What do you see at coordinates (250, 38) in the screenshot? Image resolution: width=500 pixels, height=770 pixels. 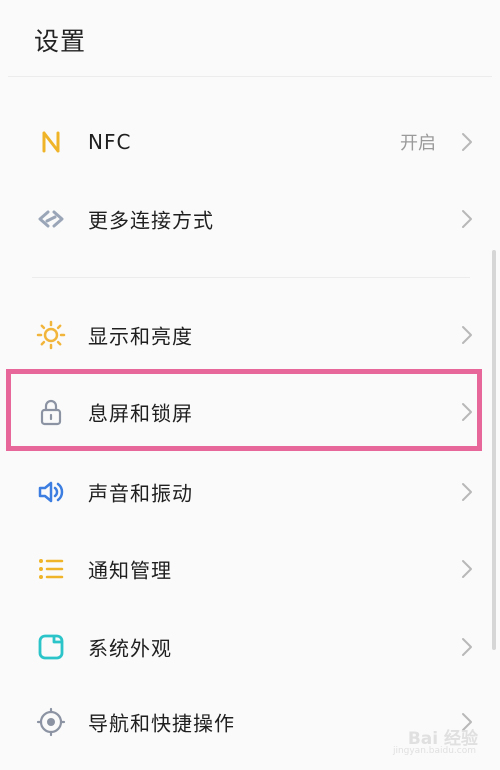 I see `header: 设置` at bounding box center [250, 38].